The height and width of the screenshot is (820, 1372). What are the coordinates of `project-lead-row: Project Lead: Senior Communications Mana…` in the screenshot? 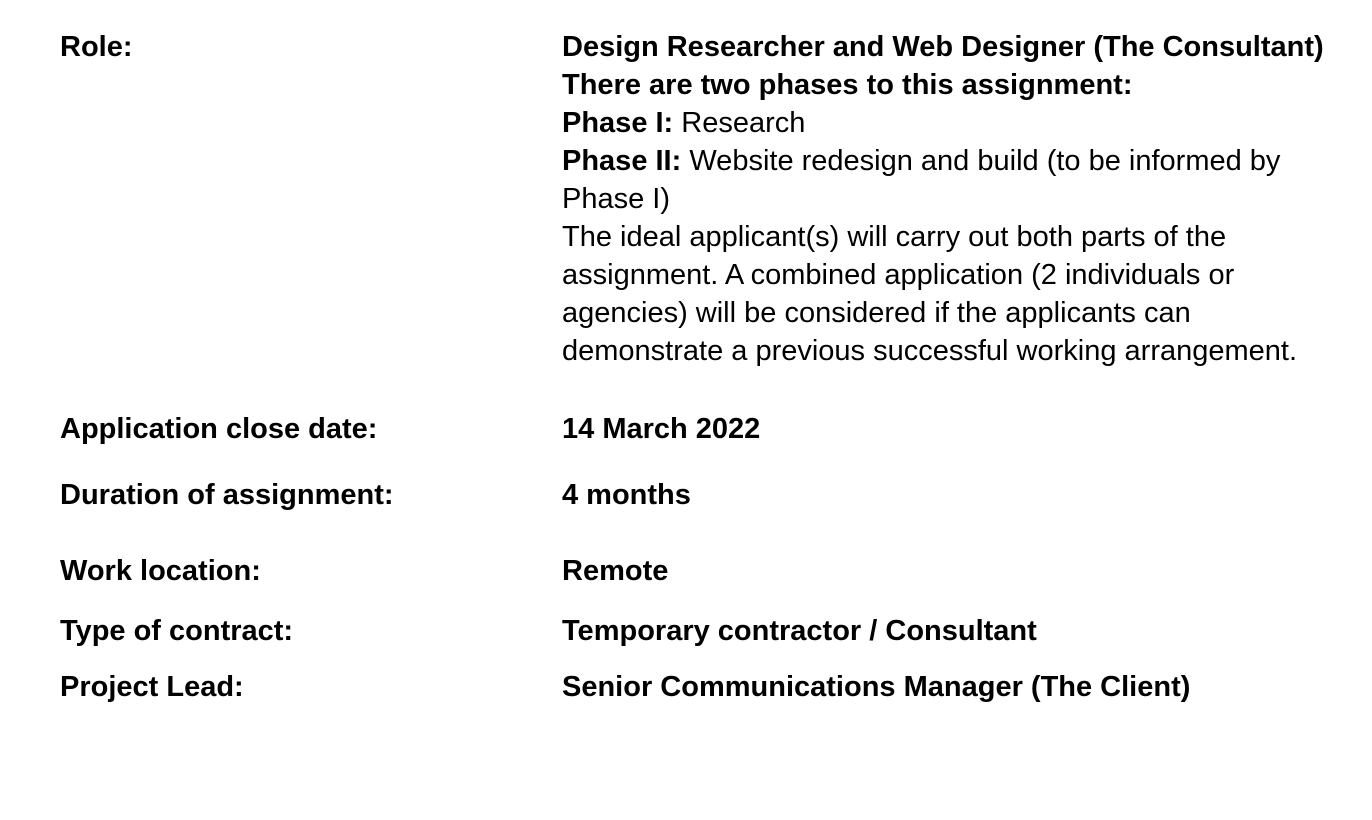 It's located at (705, 687).